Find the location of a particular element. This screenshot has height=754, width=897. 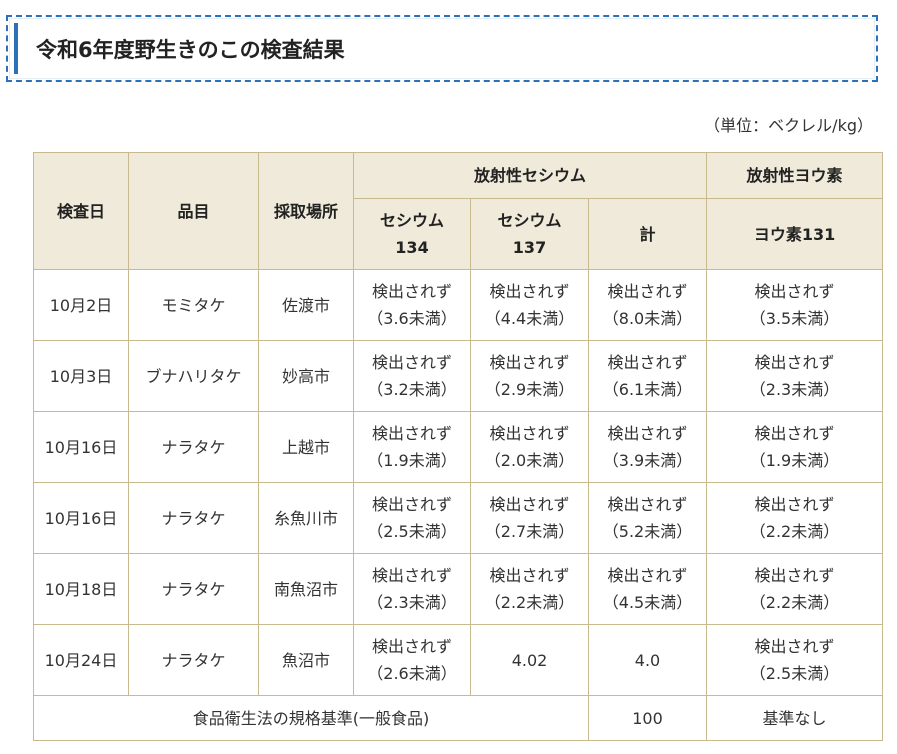

header-place: 採取場所 is located at coordinates (306, 211).